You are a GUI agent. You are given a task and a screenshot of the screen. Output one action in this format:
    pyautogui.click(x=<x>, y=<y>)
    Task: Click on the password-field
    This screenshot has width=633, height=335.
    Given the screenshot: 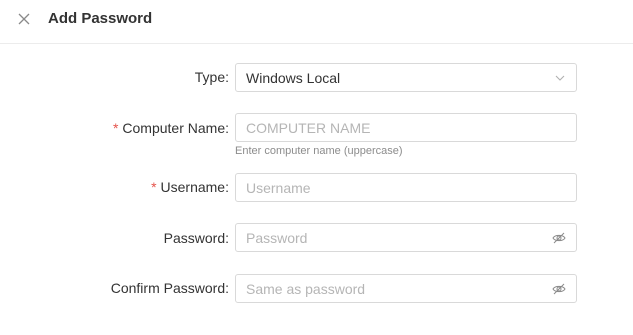 What is the action you would take?
    pyautogui.click(x=406, y=237)
    